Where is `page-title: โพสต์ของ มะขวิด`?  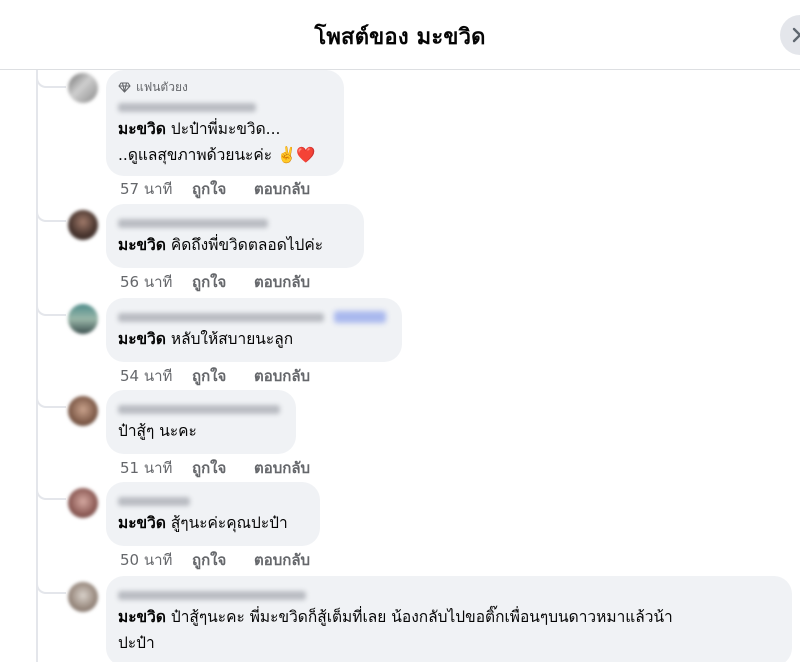 page-title: โพสต์ของ มะขวิด is located at coordinates (400, 37).